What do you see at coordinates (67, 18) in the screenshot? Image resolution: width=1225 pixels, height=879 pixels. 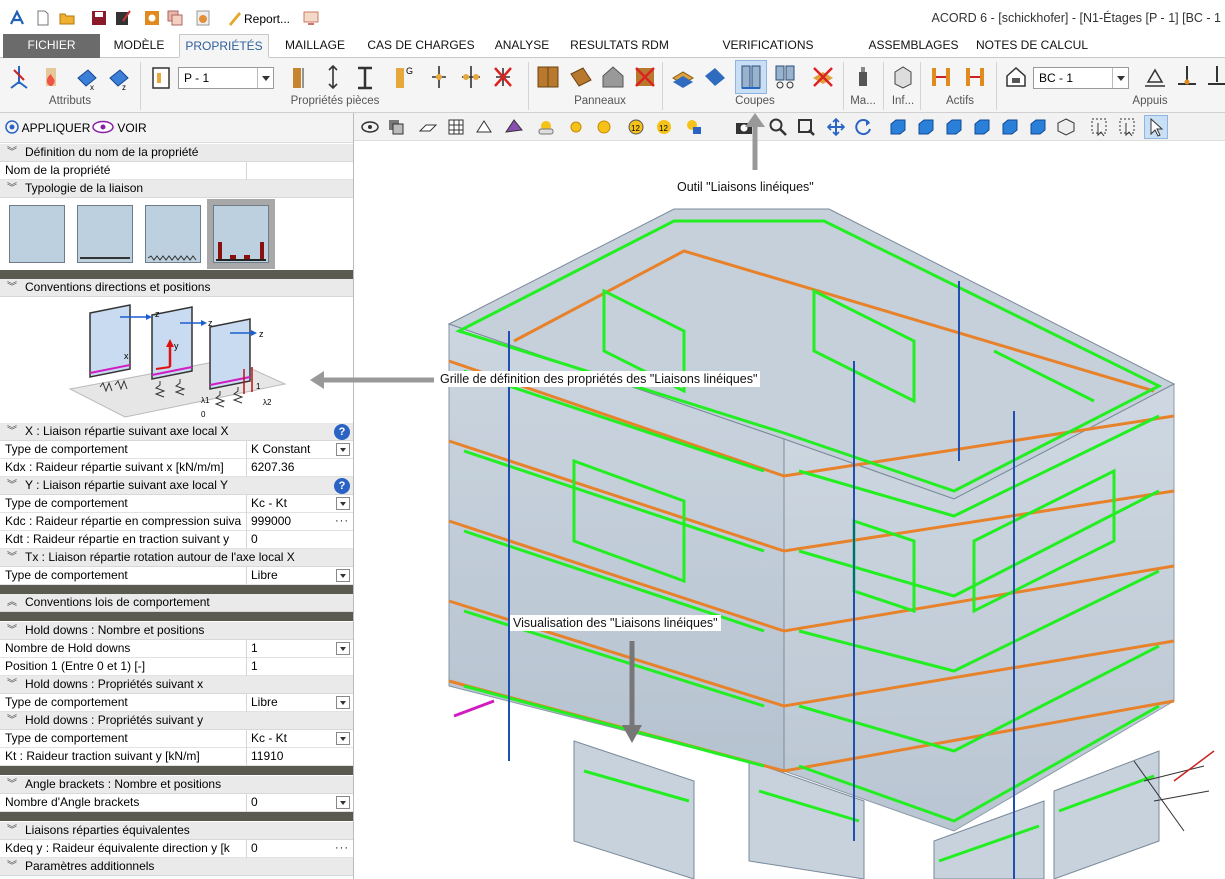 I see `open-folder-icon` at bounding box center [67, 18].